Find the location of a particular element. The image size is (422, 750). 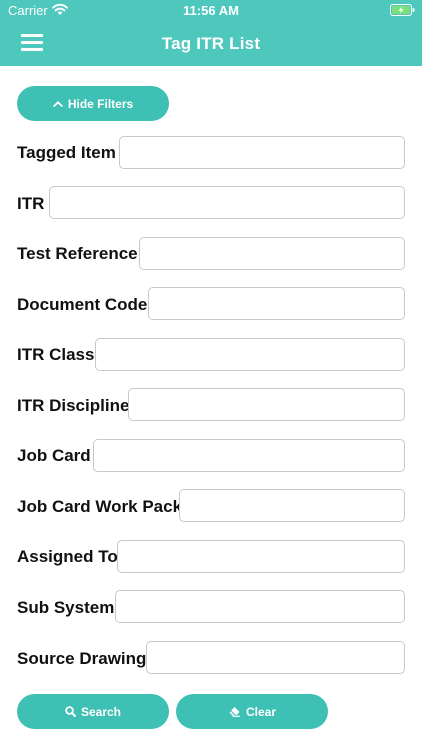

field-label-test-reference: Test Reference is located at coordinates (77, 253).